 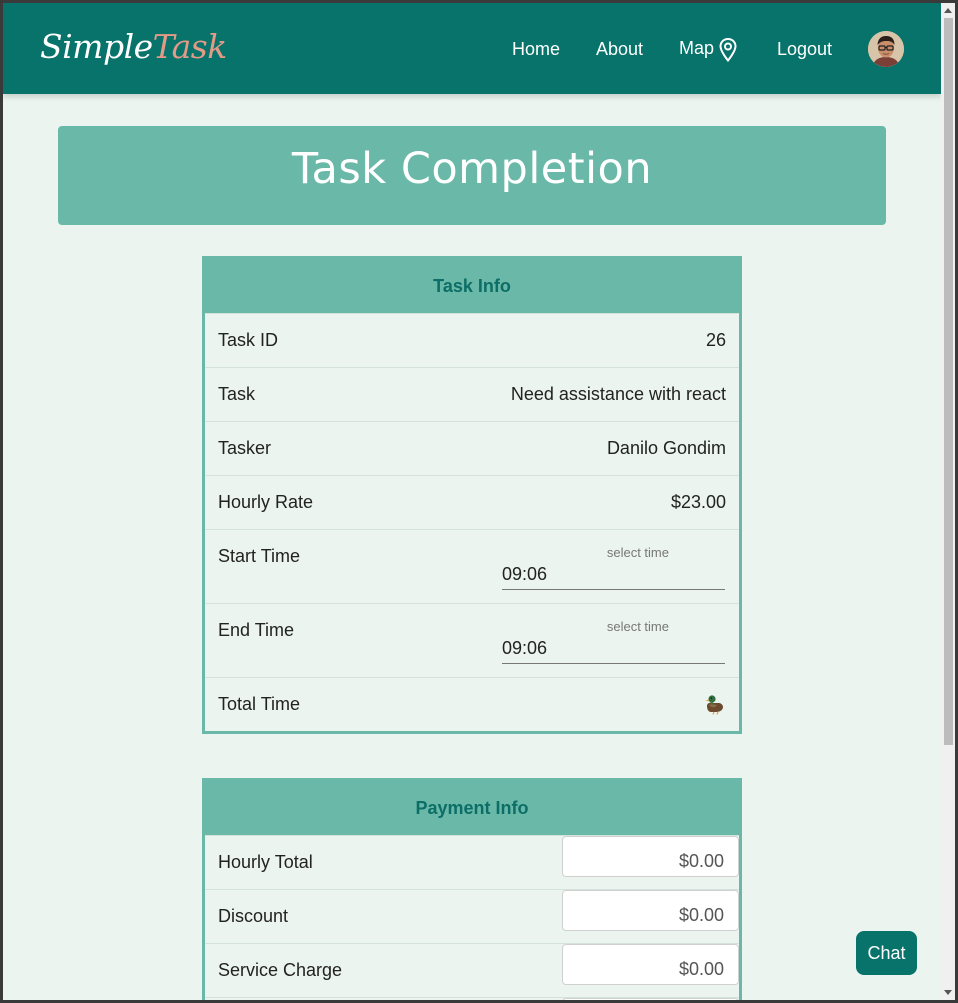 What do you see at coordinates (472, 704) in the screenshot?
I see `total-time-row: Total Time` at bounding box center [472, 704].